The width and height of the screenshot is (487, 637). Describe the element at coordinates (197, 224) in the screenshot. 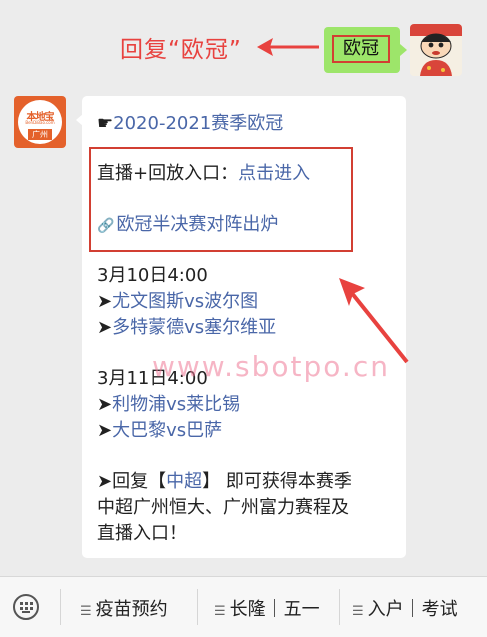

I see `article-link: 欧冠半决赛对阵出炉` at that location.